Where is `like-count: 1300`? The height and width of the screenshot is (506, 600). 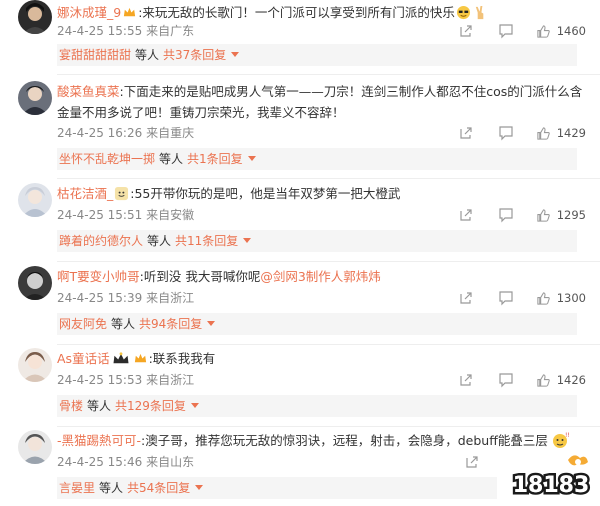
like-count: 1300 is located at coordinates (571, 298).